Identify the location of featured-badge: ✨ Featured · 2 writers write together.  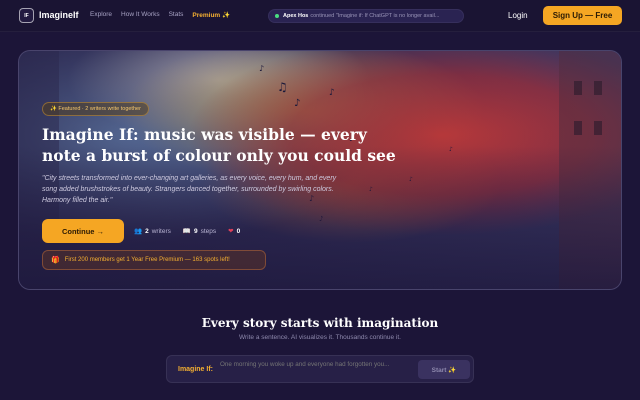
(95, 109).